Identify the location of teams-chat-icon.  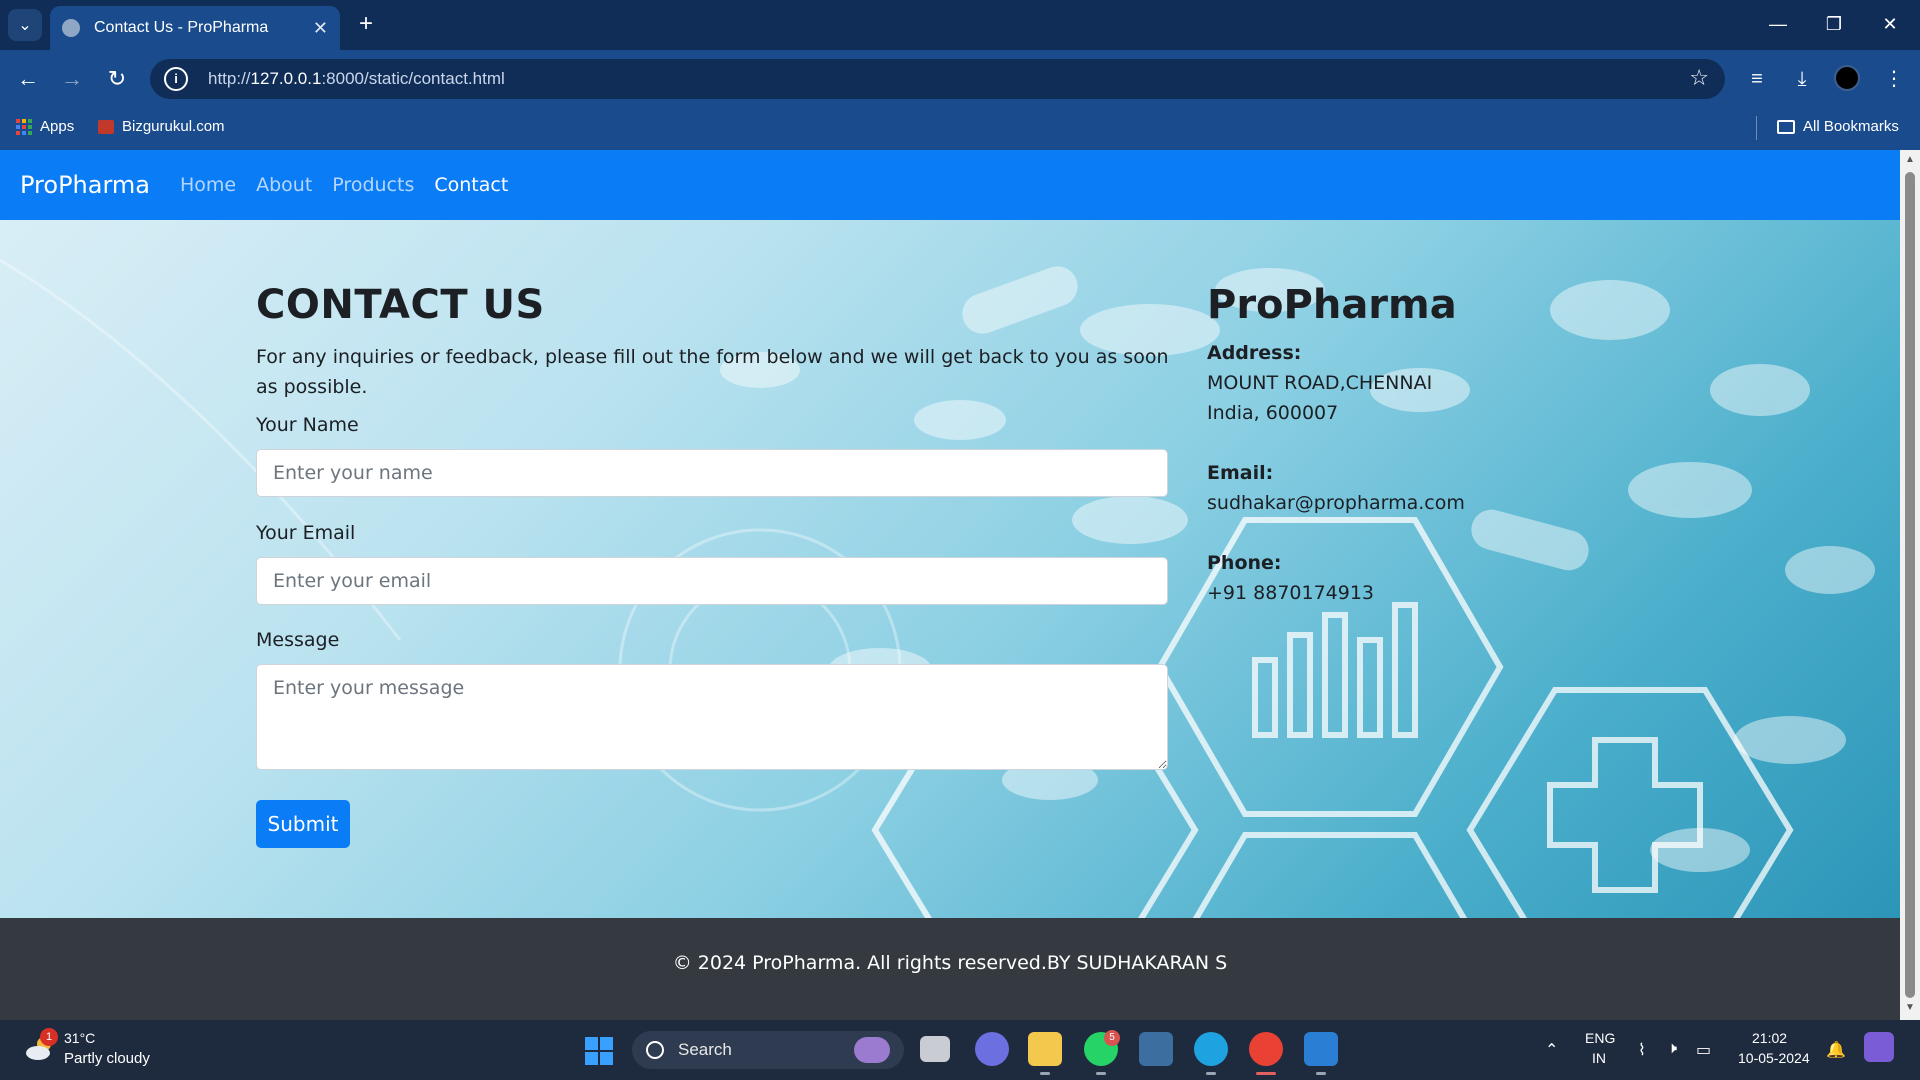
(992, 1049).